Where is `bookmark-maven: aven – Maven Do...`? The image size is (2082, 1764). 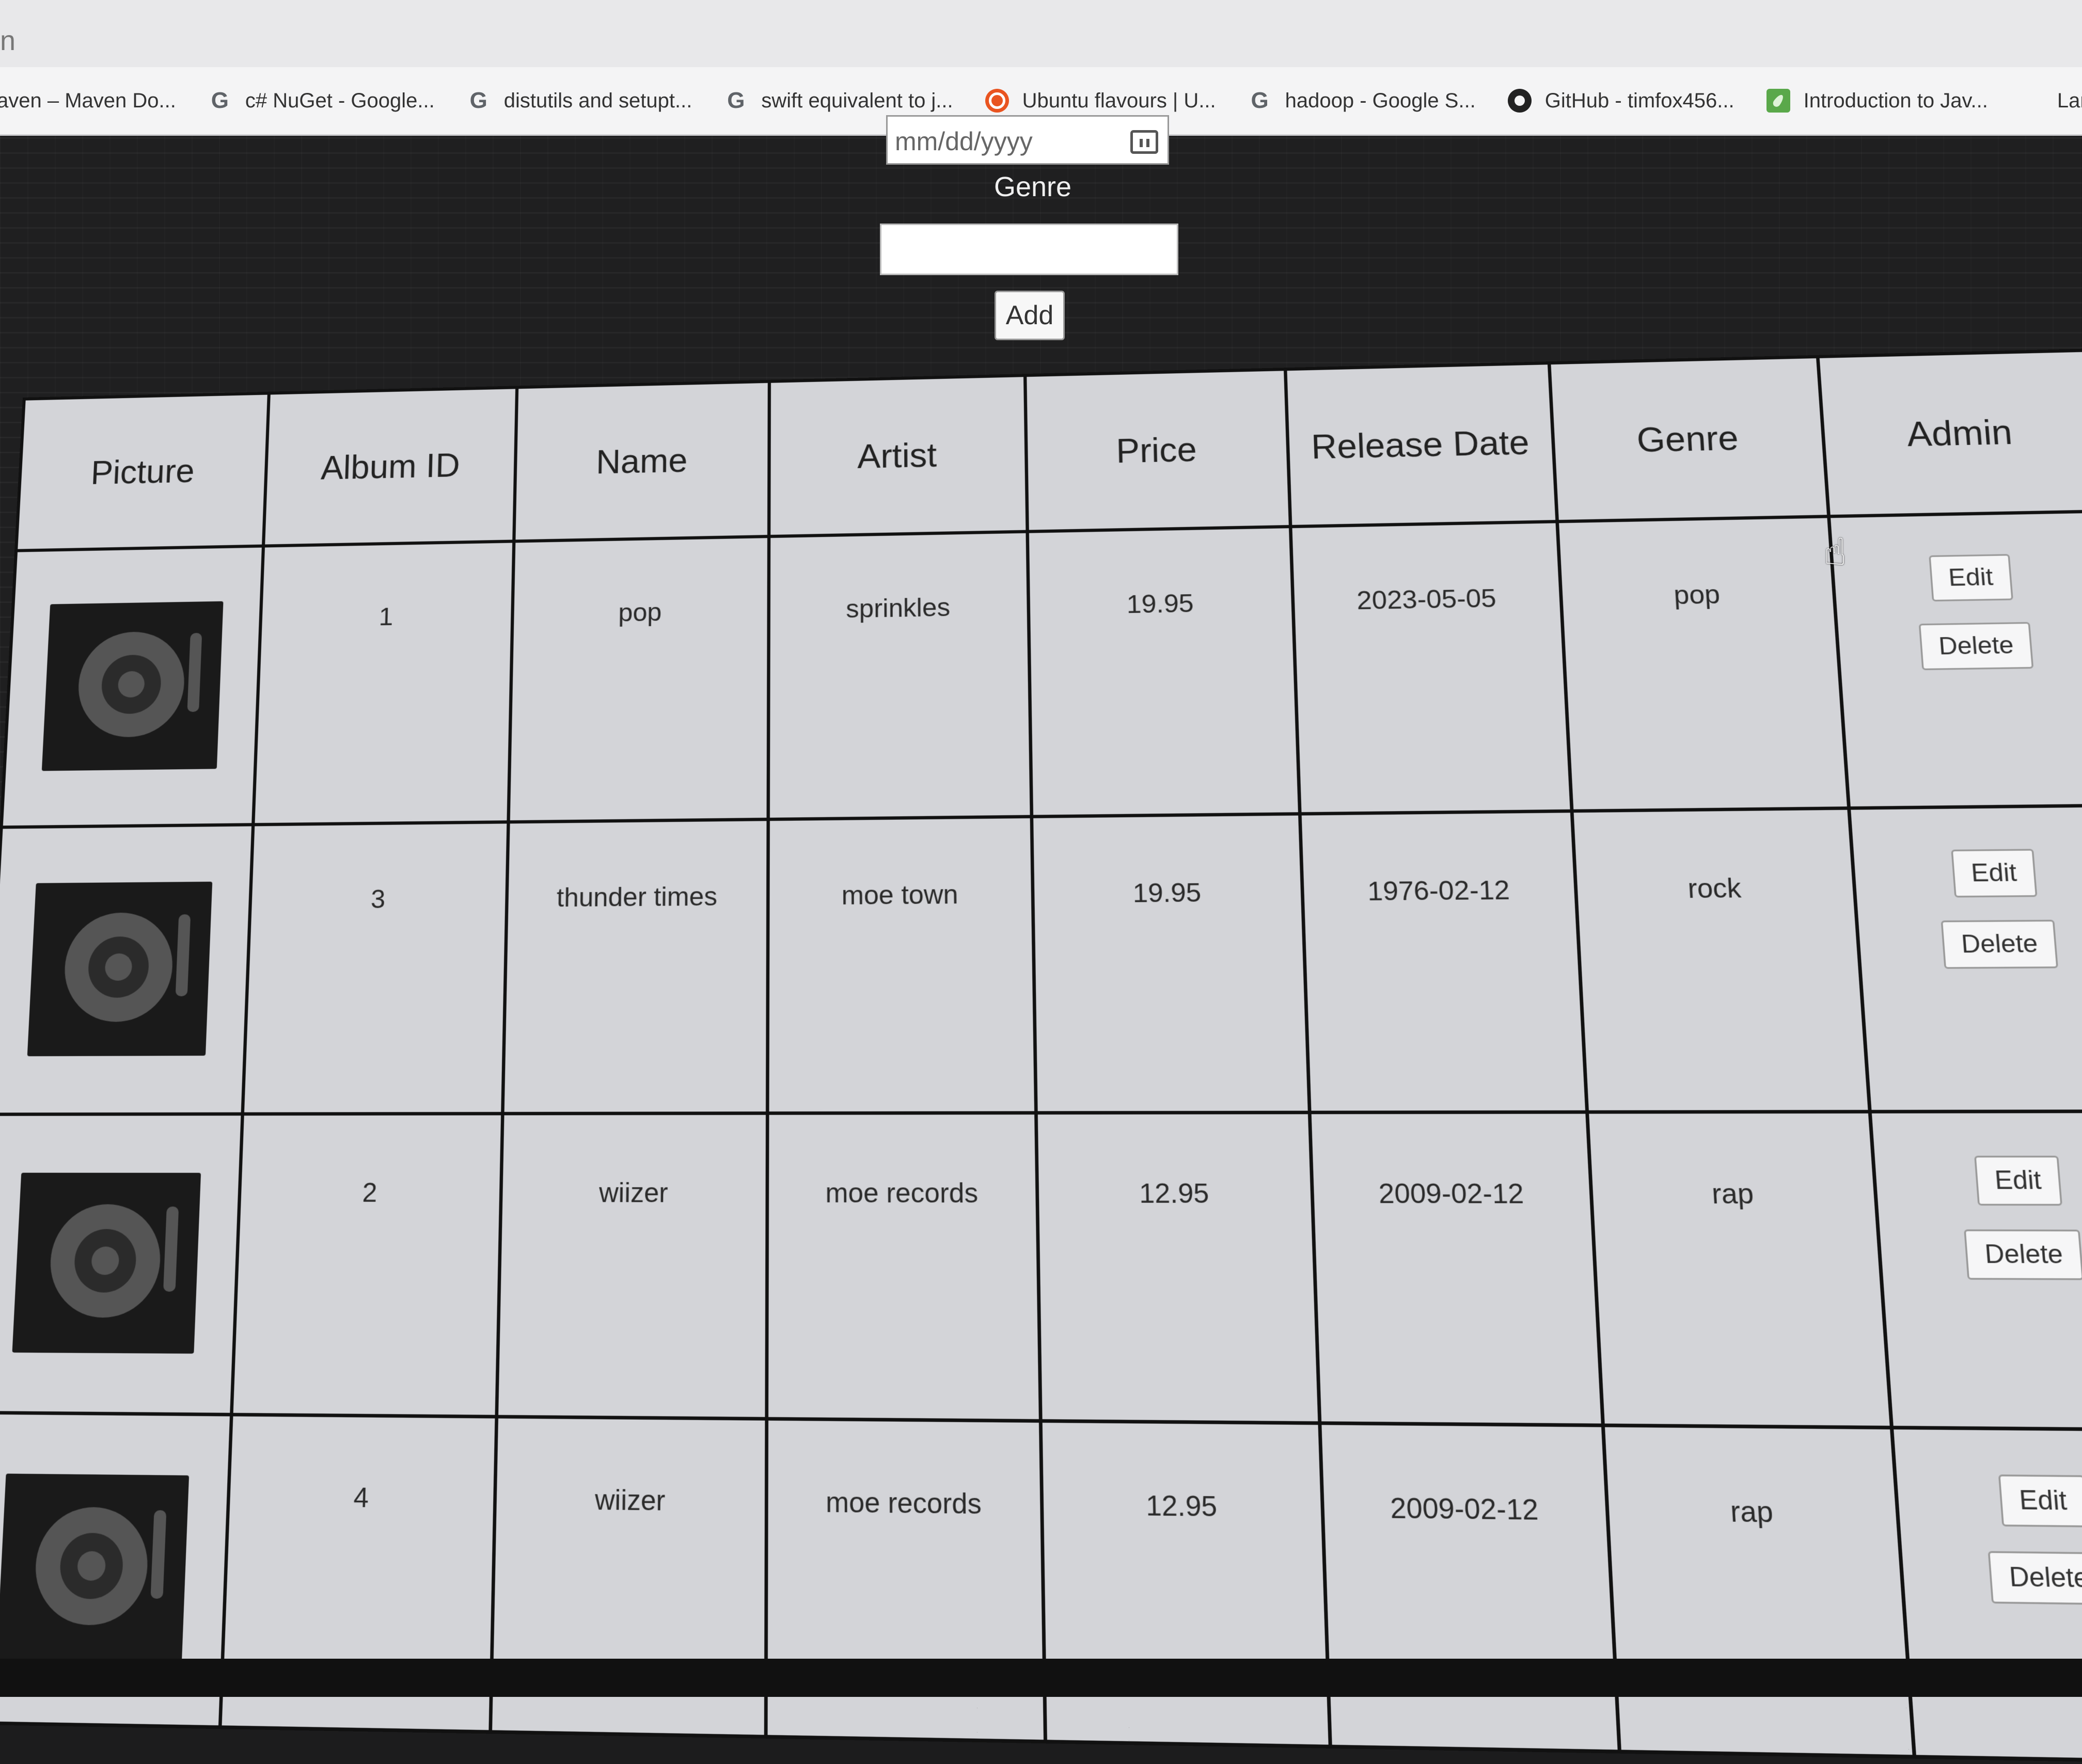 bookmark-maven: aven – Maven Do... is located at coordinates (88, 101).